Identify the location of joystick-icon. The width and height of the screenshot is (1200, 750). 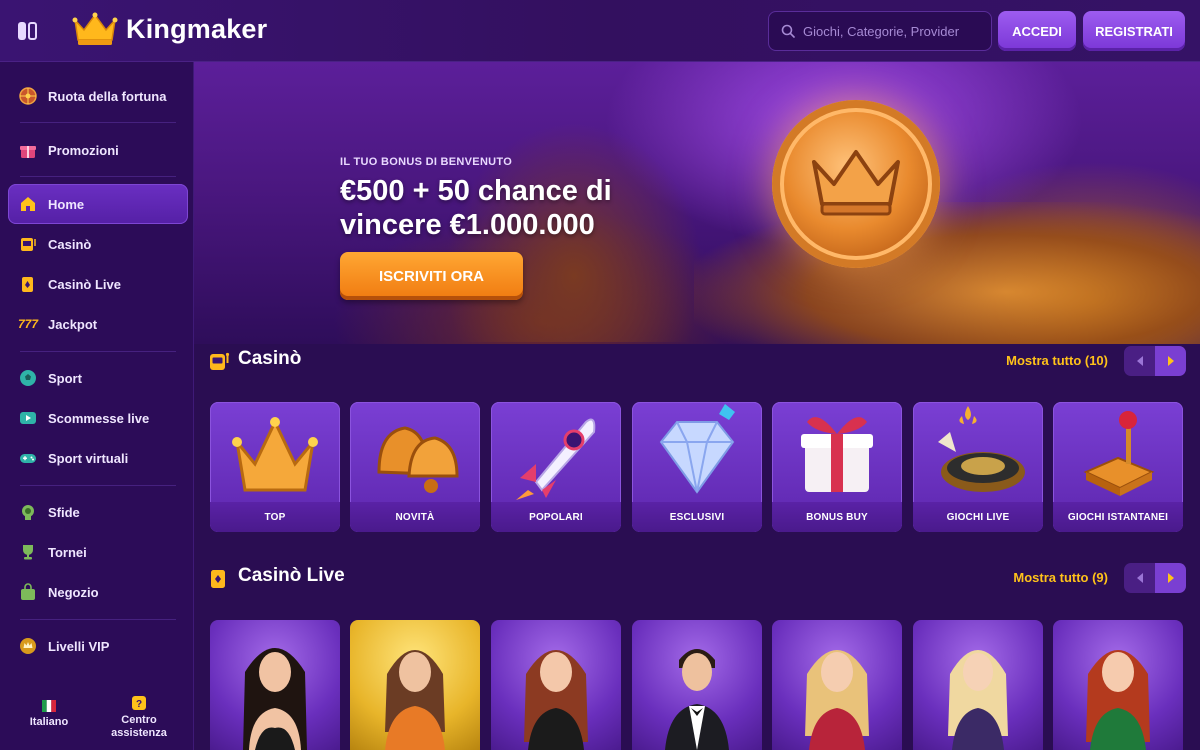
(1119, 453).